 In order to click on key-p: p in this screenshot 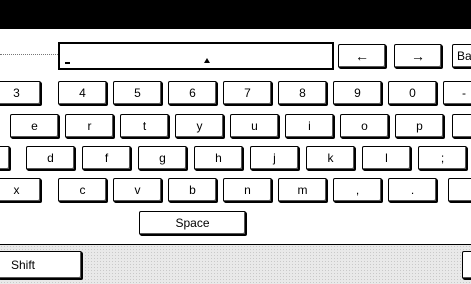, I will do `click(419, 126)`.